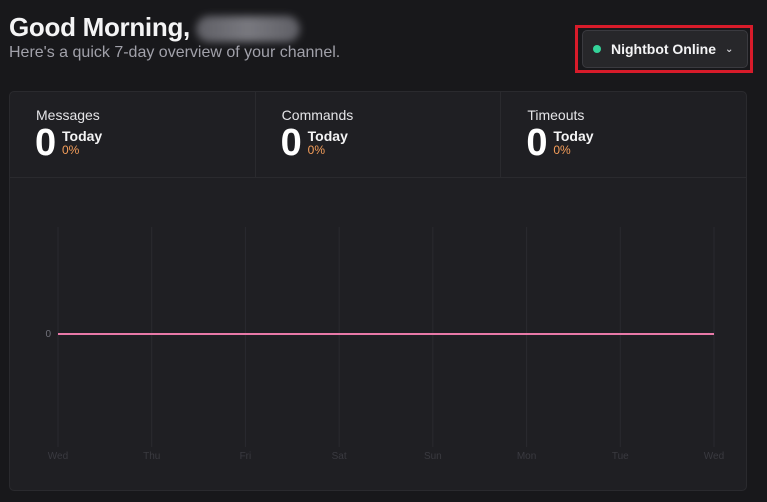 The height and width of the screenshot is (502, 767). What do you see at coordinates (597, 49) in the screenshot?
I see `online-status-dot` at bounding box center [597, 49].